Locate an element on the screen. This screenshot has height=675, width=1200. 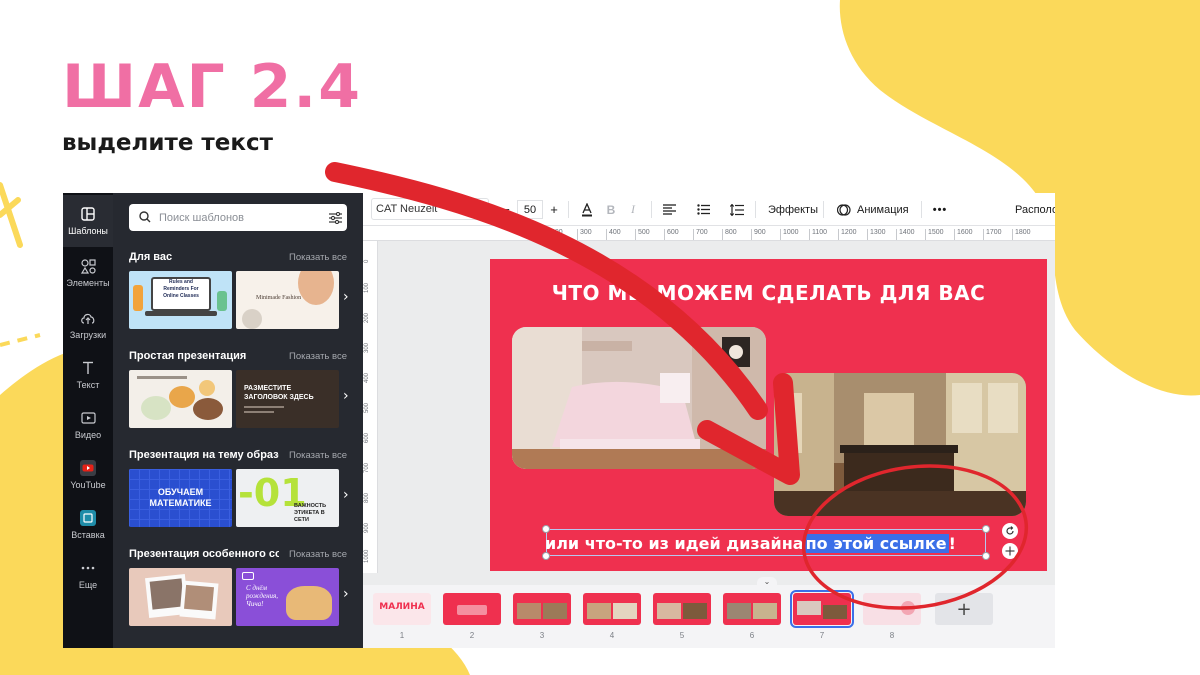
template-thumb: ОБУЧАЕМ МАТЕМАТИКЕ is located at coordinates (180, 498).